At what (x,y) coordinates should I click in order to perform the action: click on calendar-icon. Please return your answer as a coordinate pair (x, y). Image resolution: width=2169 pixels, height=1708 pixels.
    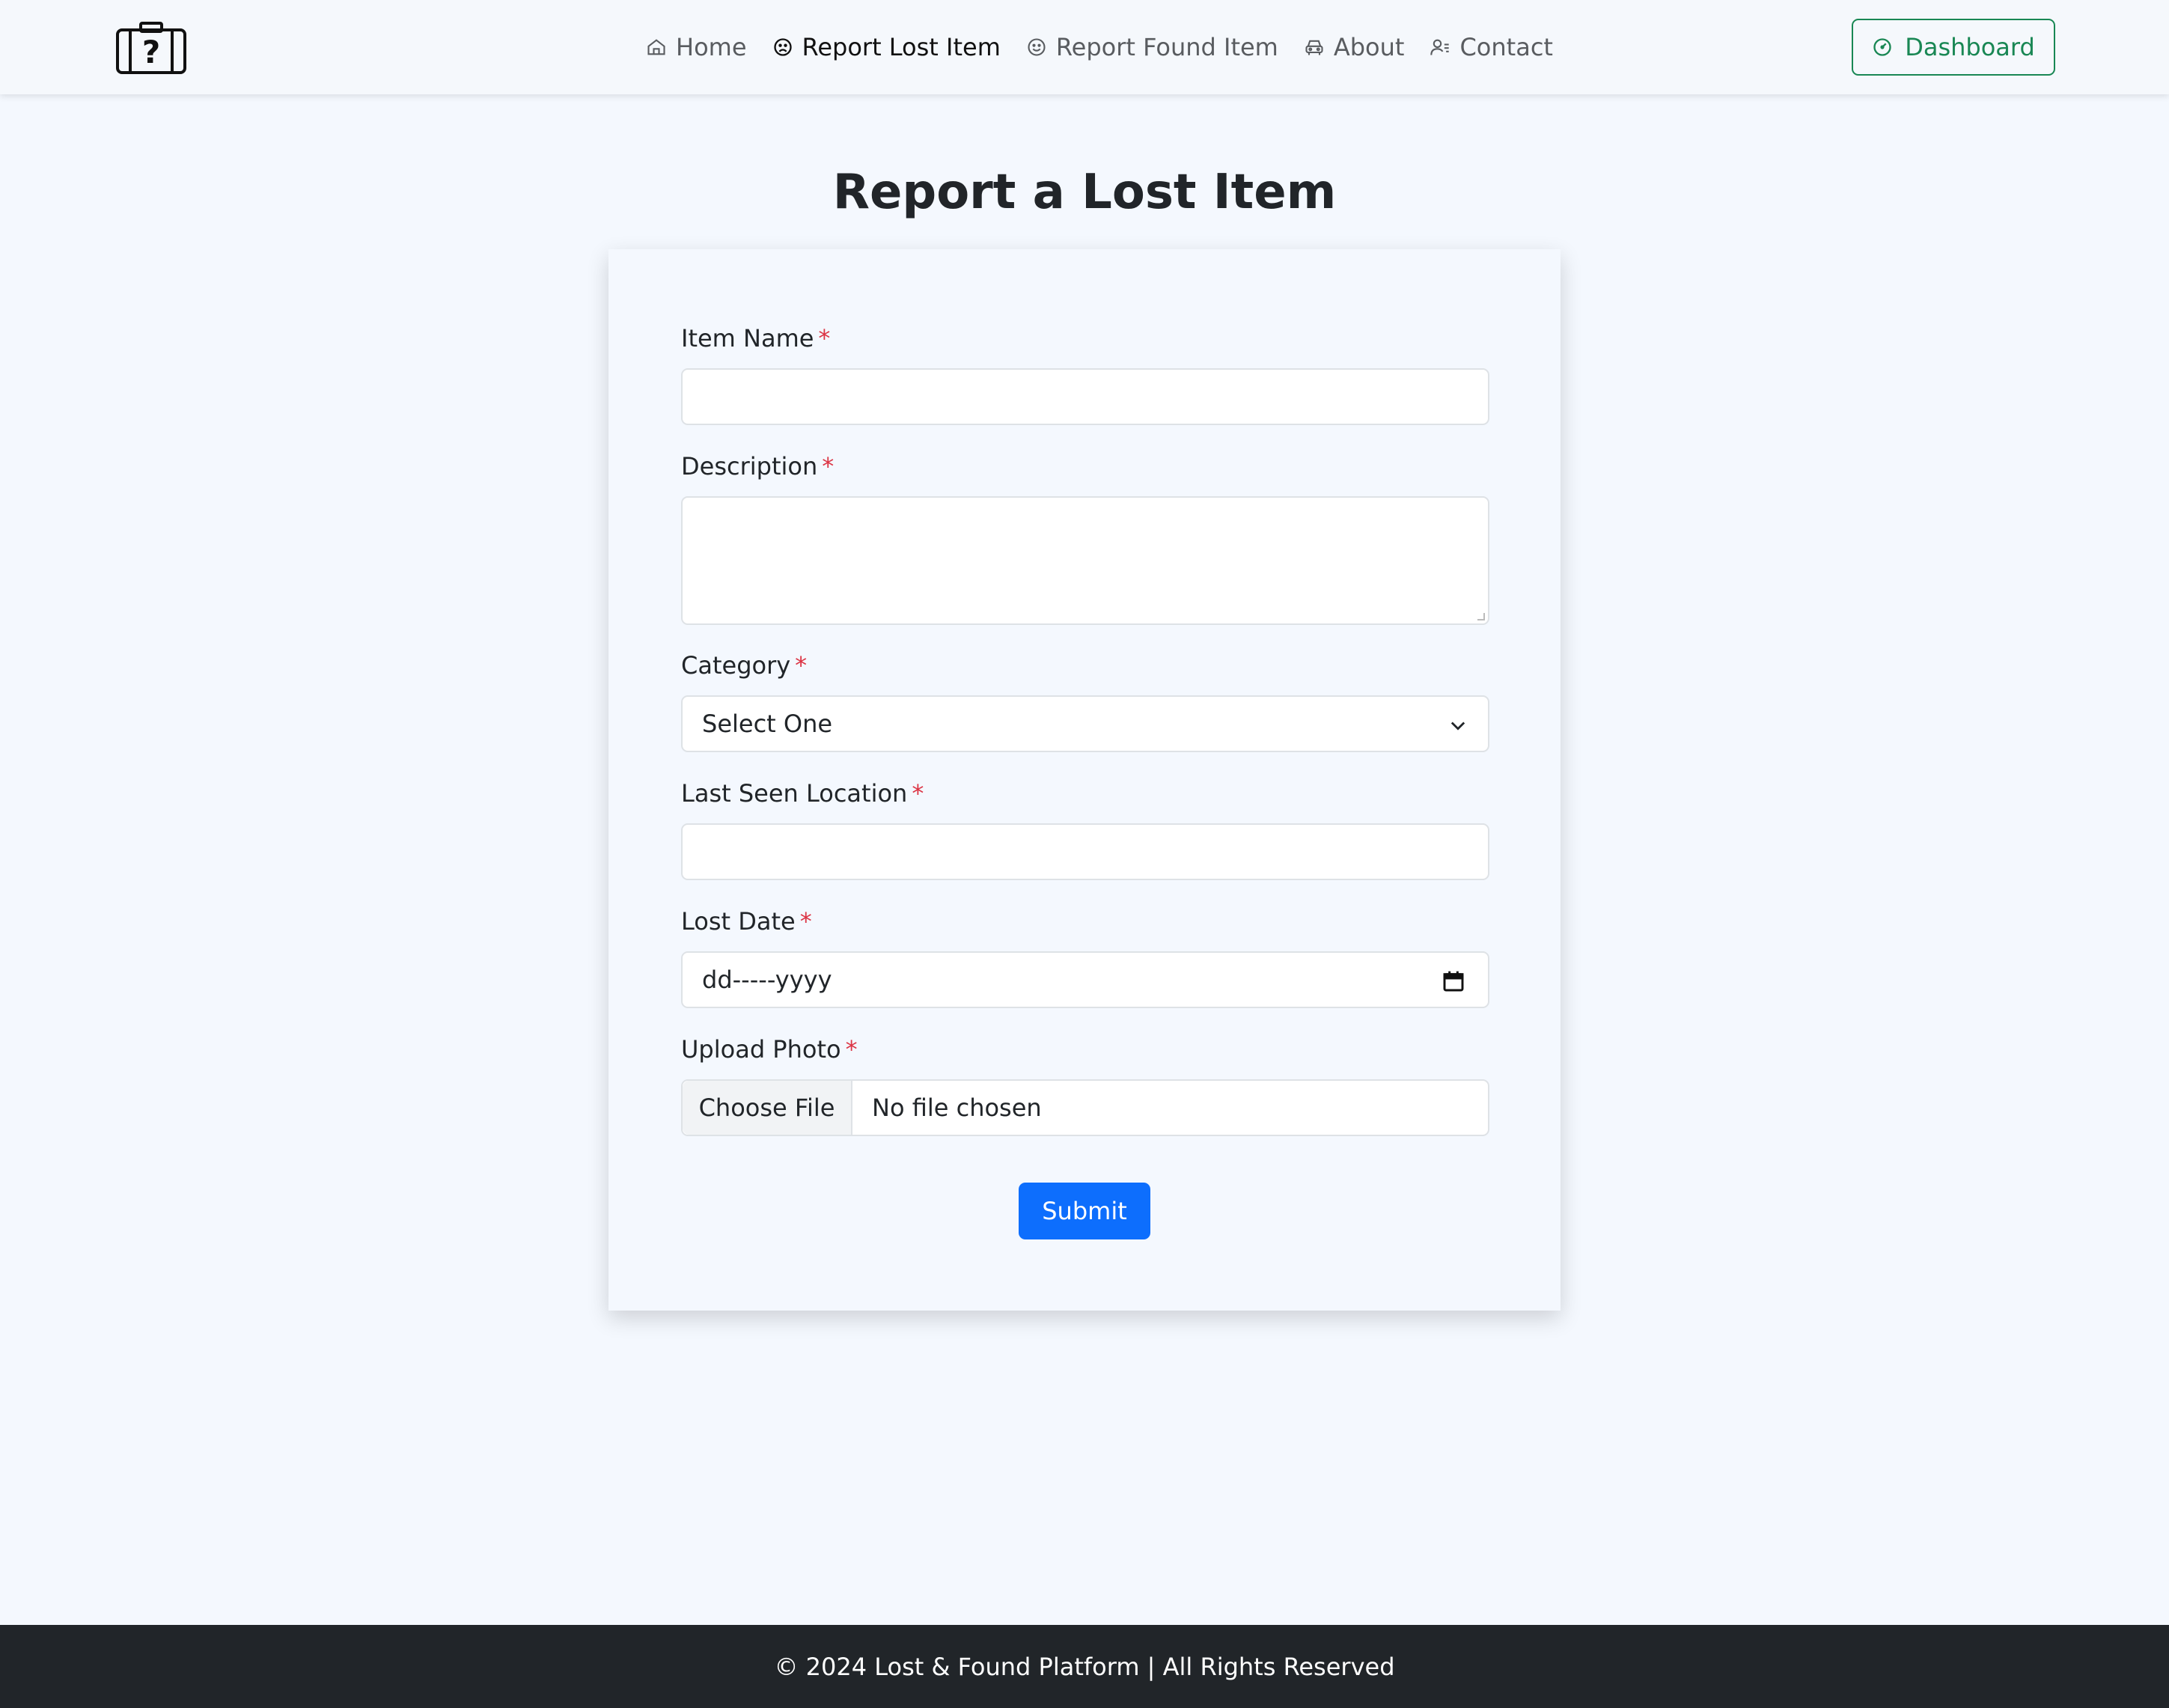
    Looking at the image, I should click on (1453, 981).